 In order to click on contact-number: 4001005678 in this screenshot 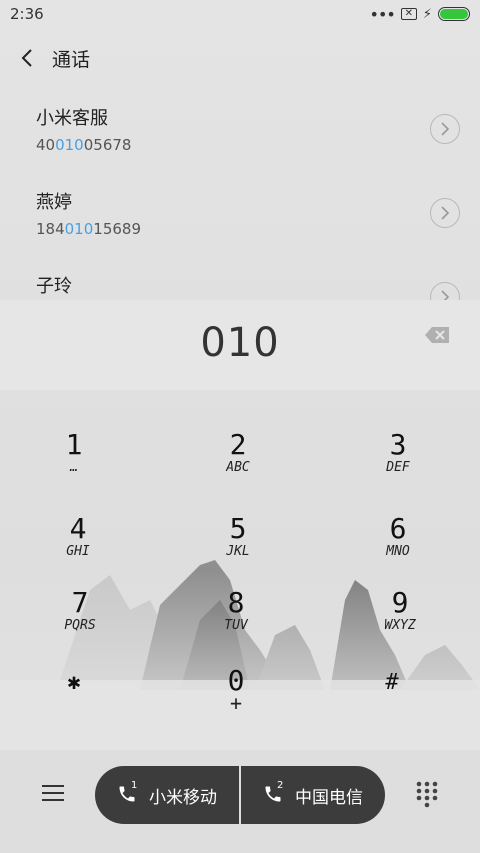, I will do `click(84, 145)`.